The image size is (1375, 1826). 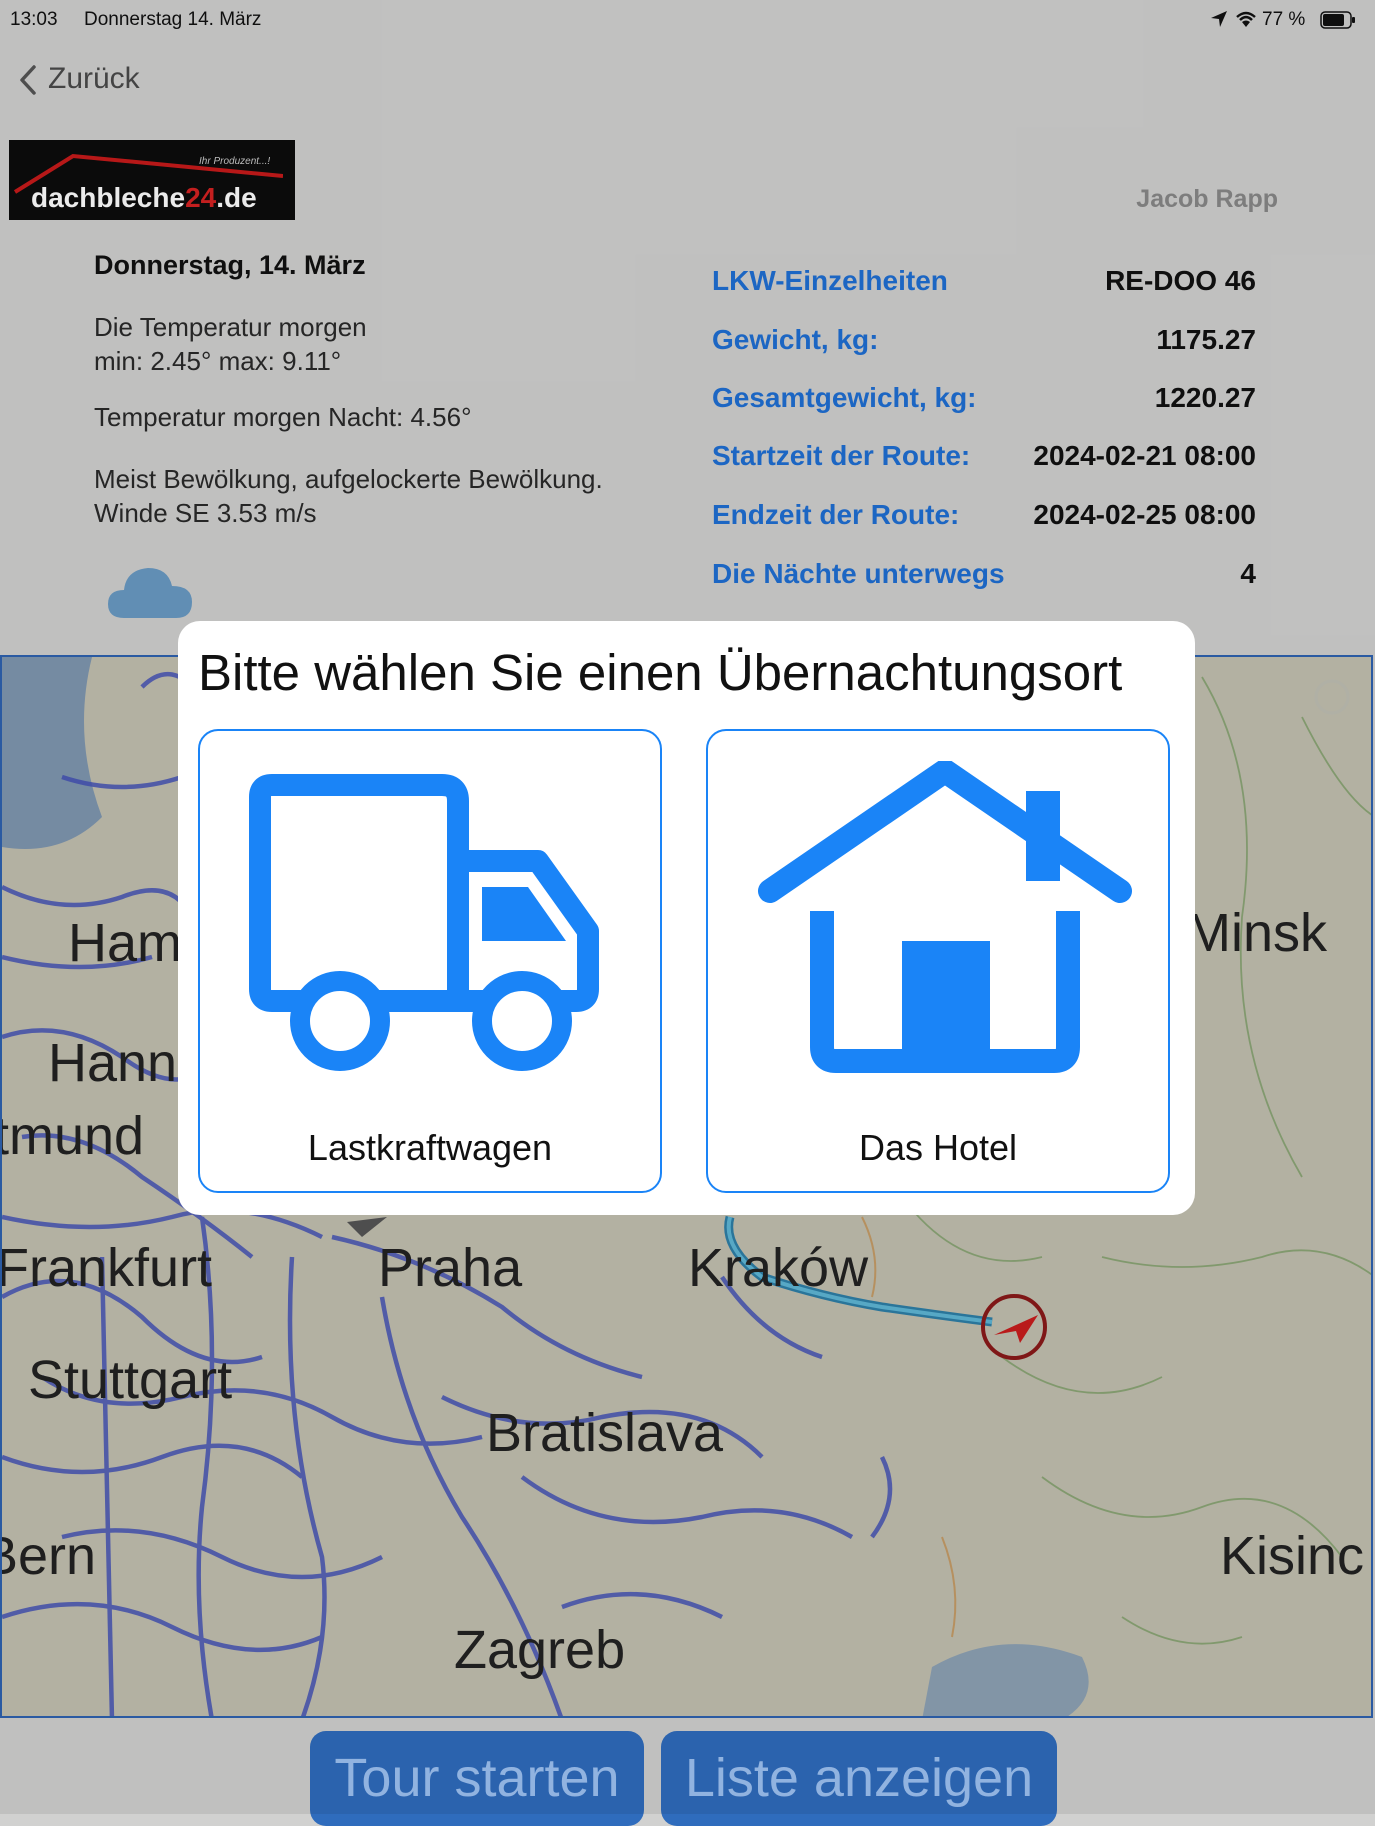 I want to click on battery-icon, so click(x=1337, y=20).